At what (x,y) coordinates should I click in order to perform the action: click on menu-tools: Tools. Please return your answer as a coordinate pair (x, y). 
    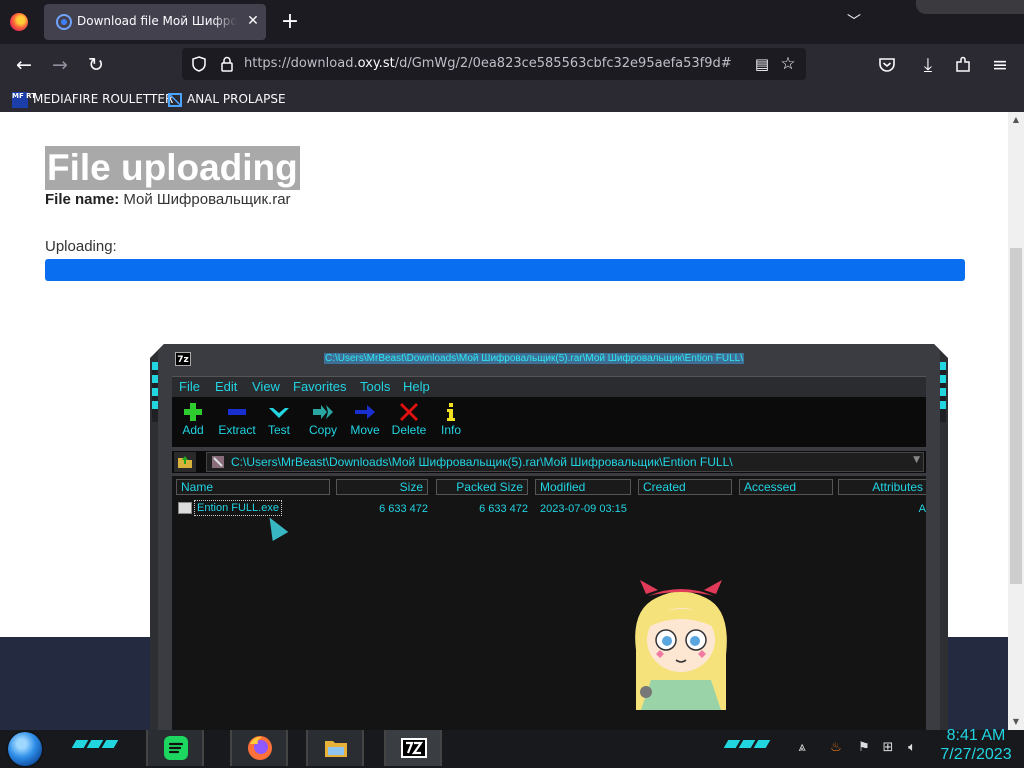
    Looking at the image, I should click on (375, 386).